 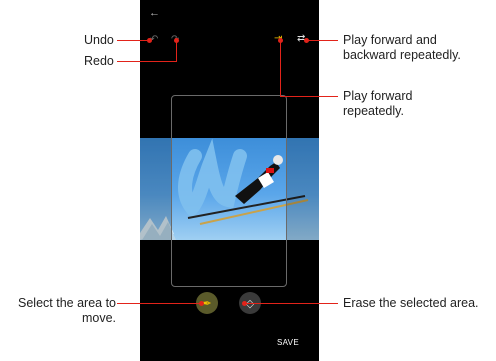 I want to click on play-forward-label: Play forward repeatedly., so click(x=378, y=103).